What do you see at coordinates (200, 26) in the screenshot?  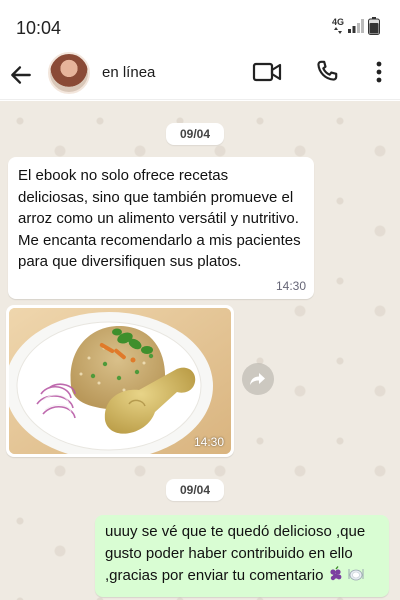 I see `status-bar: 10:04 4G` at bounding box center [200, 26].